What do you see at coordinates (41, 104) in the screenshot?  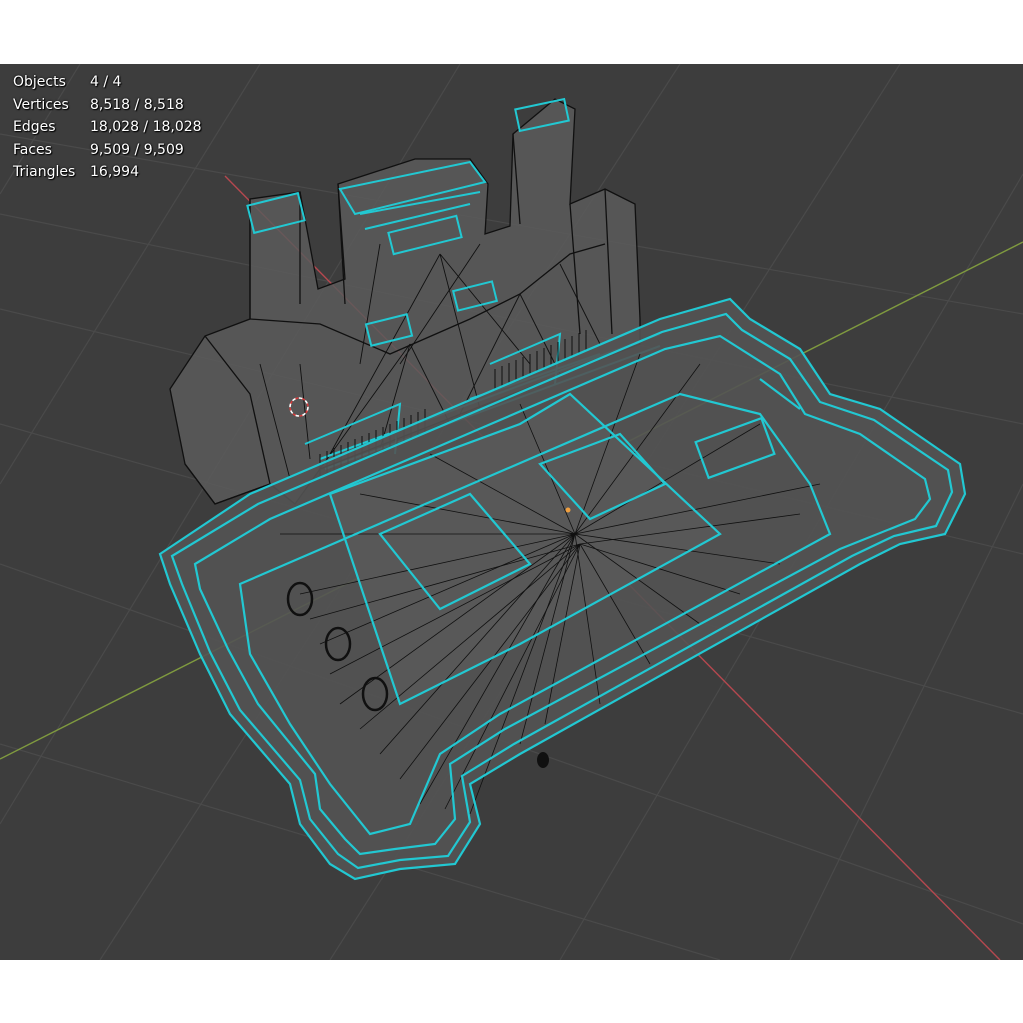 I see `stat-label-vertices: Vertices` at bounding box center [41, 104].